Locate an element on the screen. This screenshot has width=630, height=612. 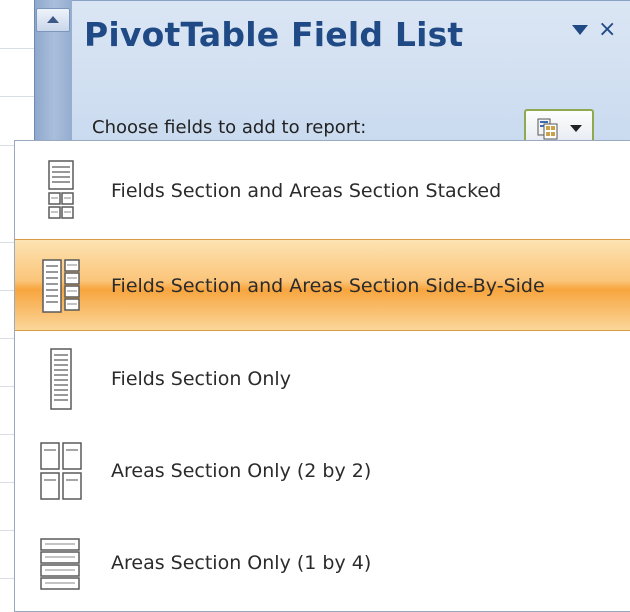
menu-item-label: Areas Section Only (2 by 2) is located at coordinates (241, 471).